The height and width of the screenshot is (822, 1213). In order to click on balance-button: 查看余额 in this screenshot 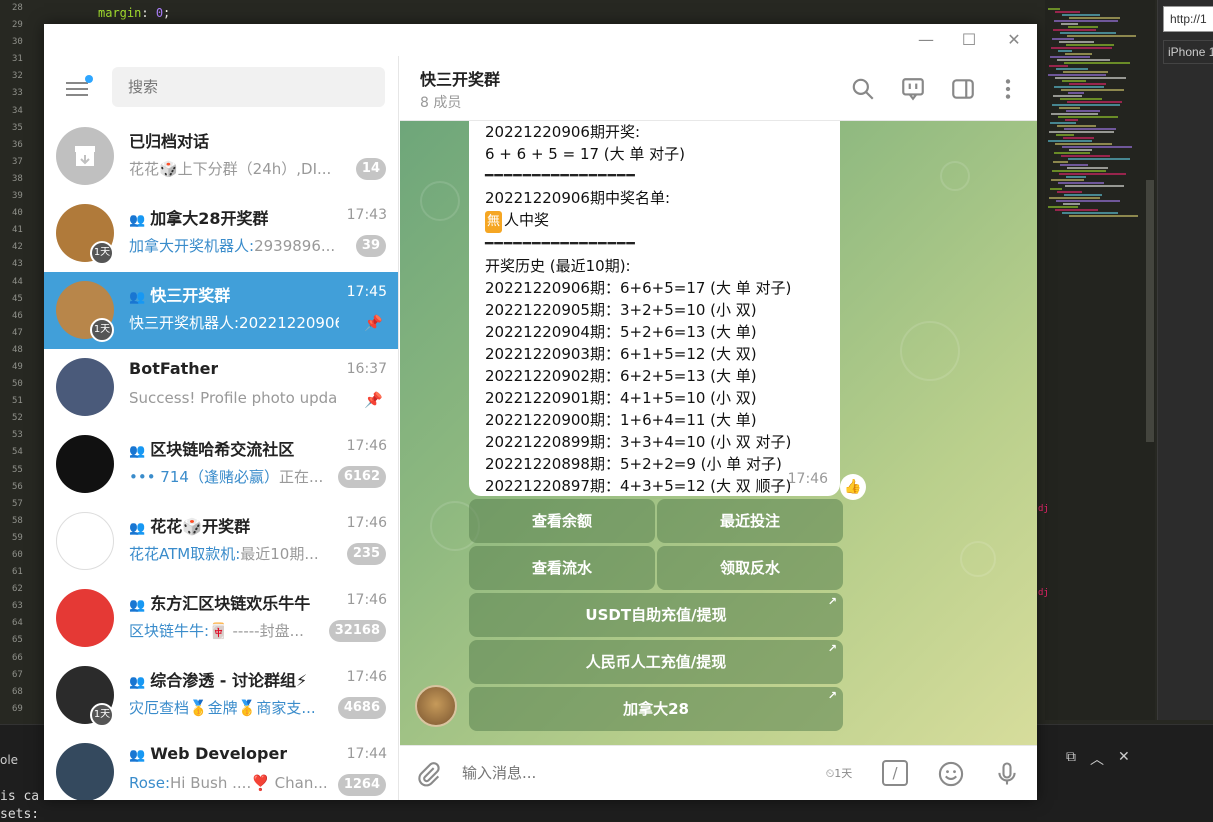, I will do `click(562, 521)`.